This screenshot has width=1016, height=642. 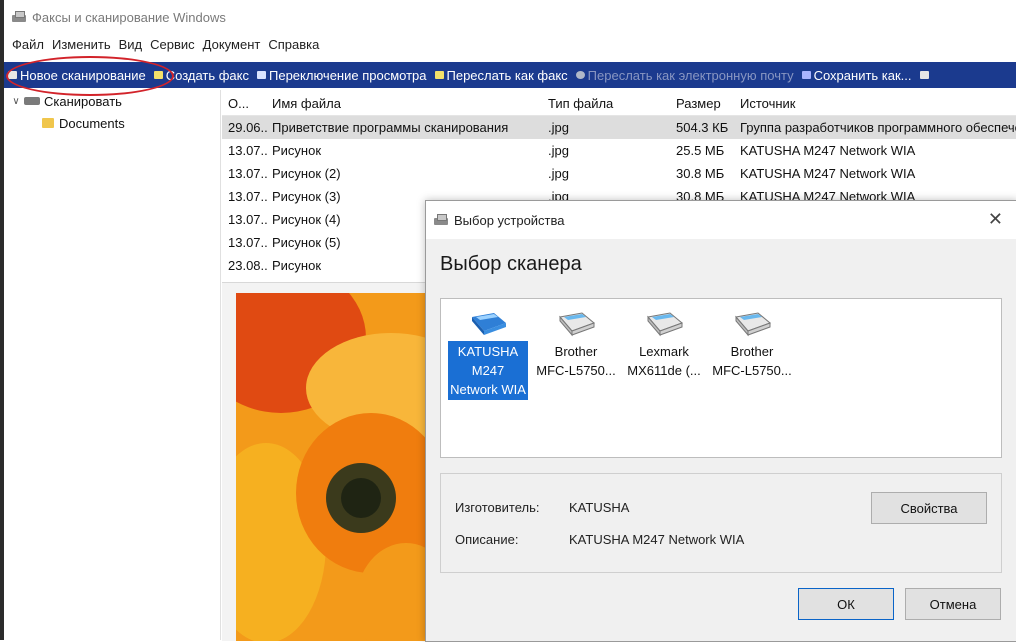 I want to click on cancel-button: Отмена, so click(x=953, y=604).